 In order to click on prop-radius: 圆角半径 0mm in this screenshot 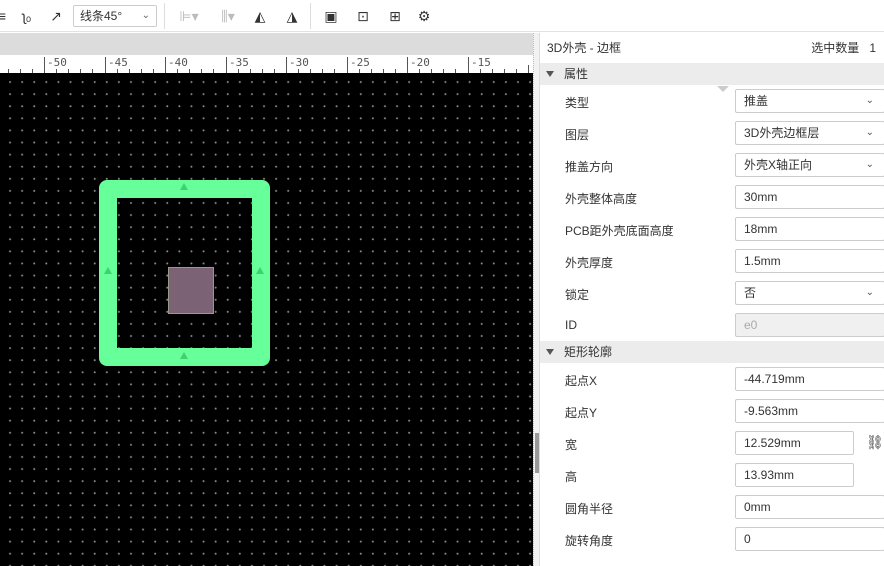, I will do `click(712, 507)`.